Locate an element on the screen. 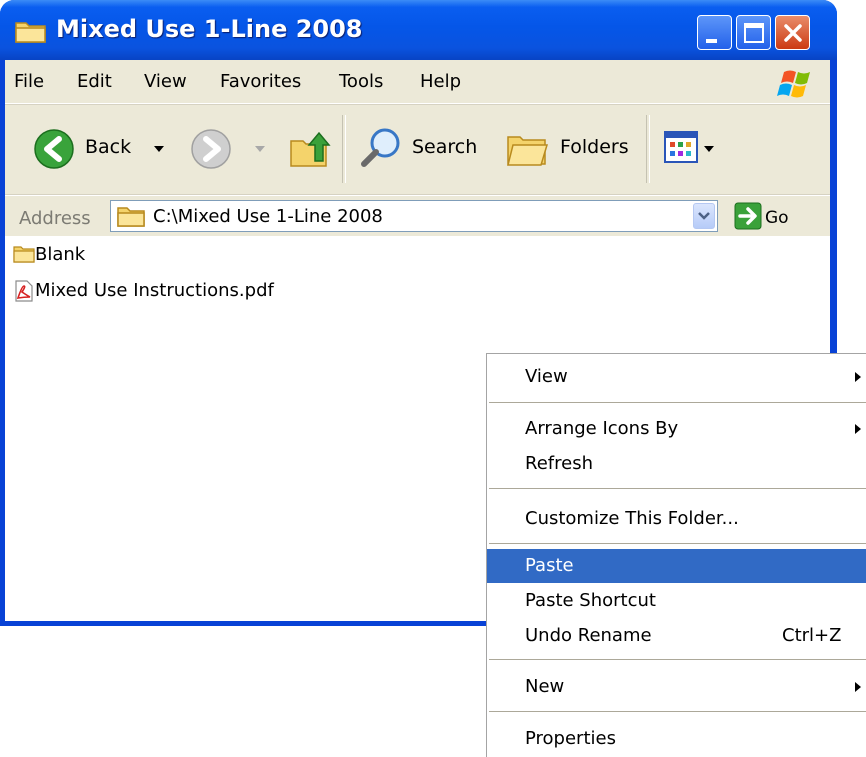  menu-item-label: Properties is located at coordinates (570, 738).